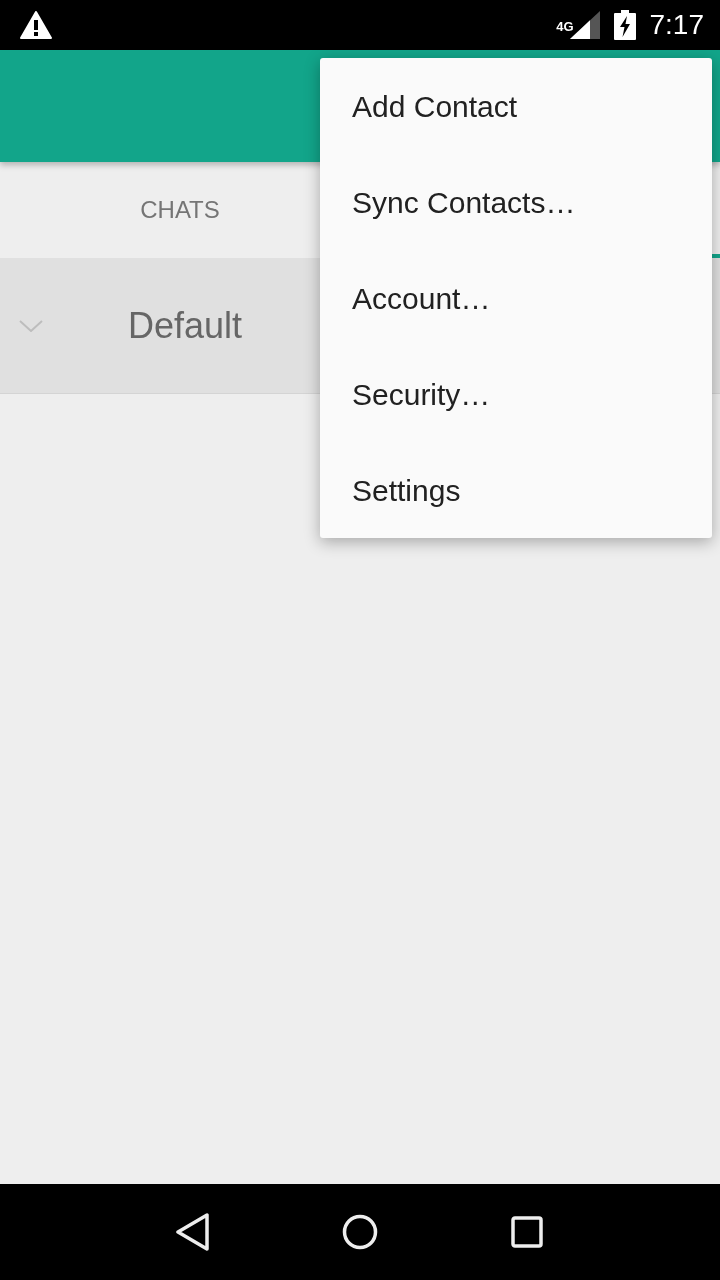 The image size is (720, 1280). Describe the element at coordinates (565, 26) in the screenshot. I see `network-type-label: 4G` at that location.